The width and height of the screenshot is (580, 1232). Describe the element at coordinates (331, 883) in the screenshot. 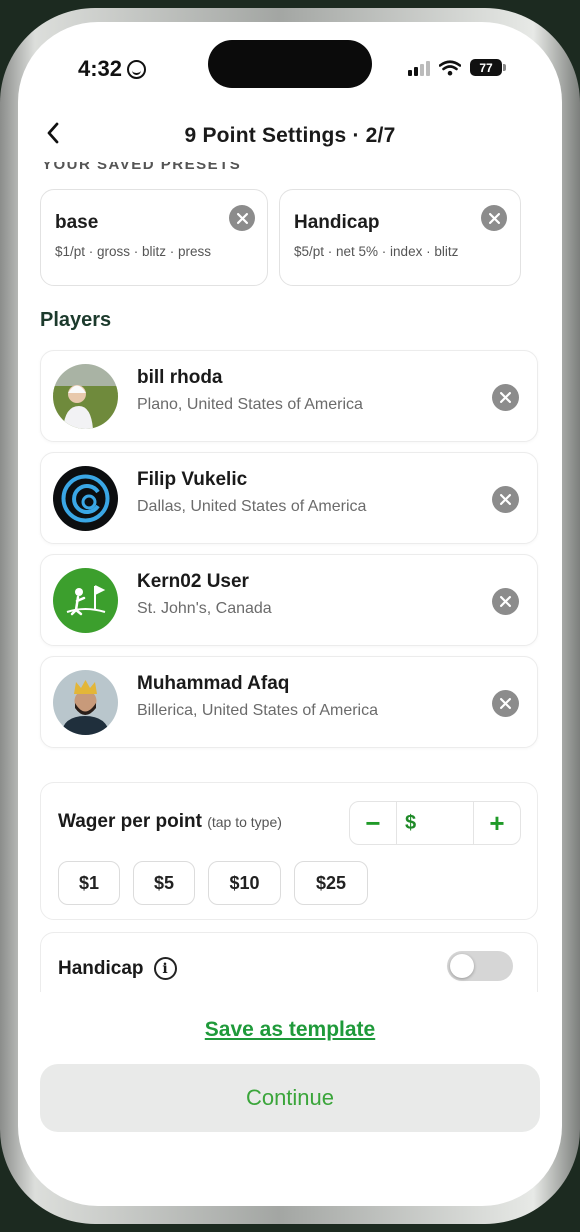

I see `chip-25: $25` at that location.